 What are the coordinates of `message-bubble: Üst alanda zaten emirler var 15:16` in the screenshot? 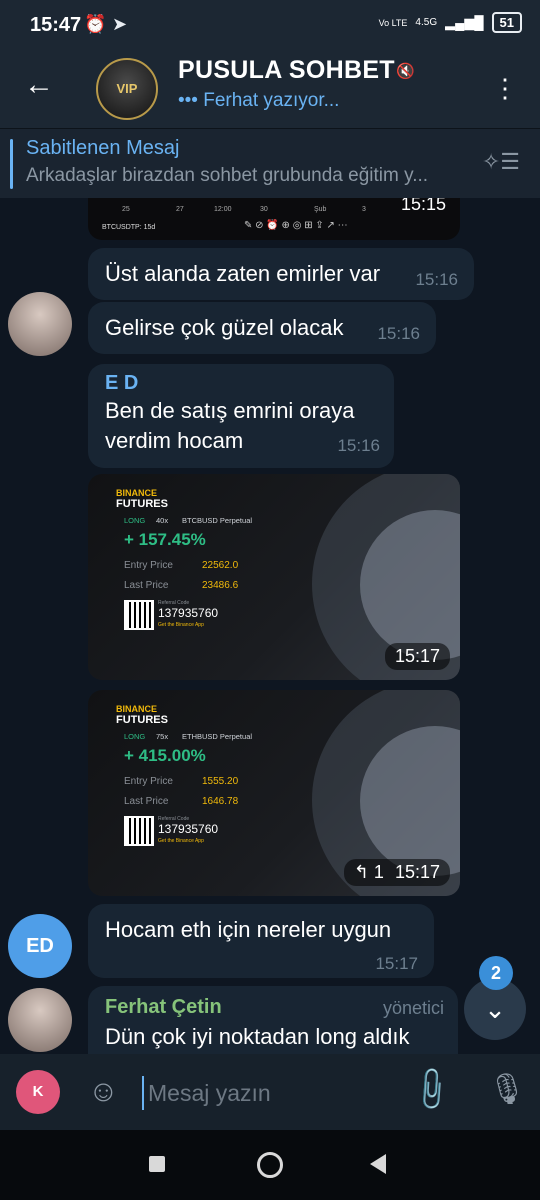 It's located at (281, 274).